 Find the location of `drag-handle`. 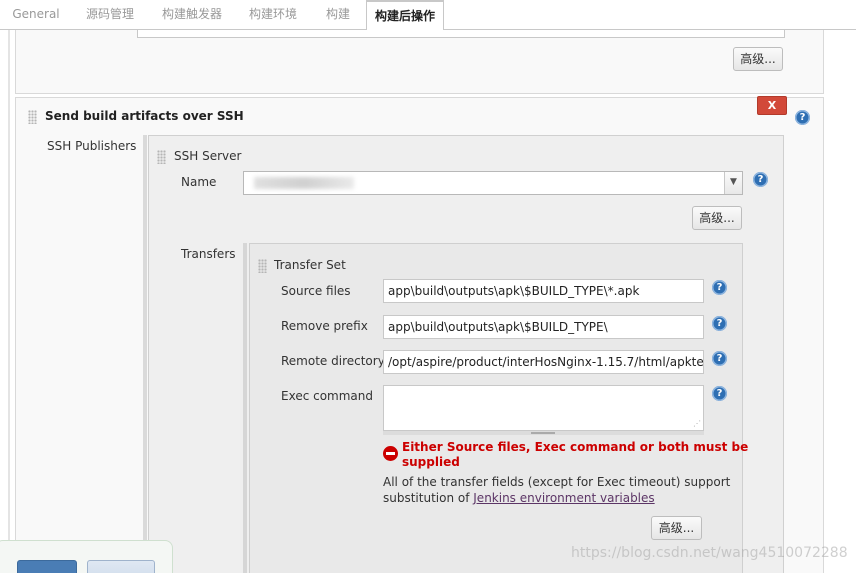

drag-handle is located at coordinates (32, 117).